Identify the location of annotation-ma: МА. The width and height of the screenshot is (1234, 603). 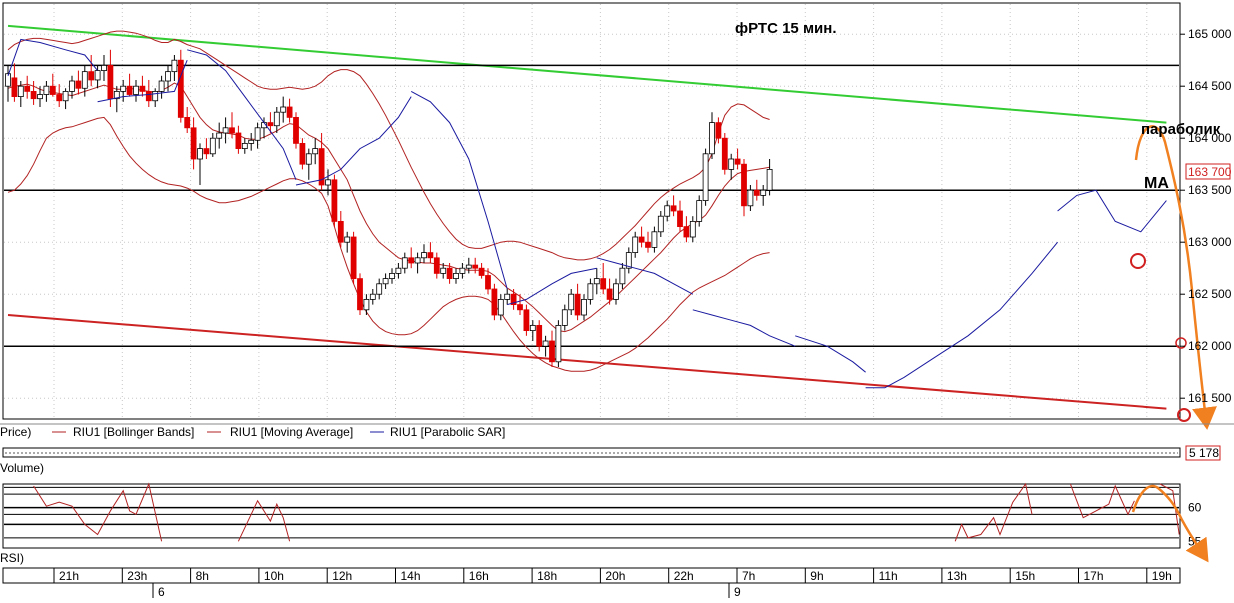
(1156, 183).